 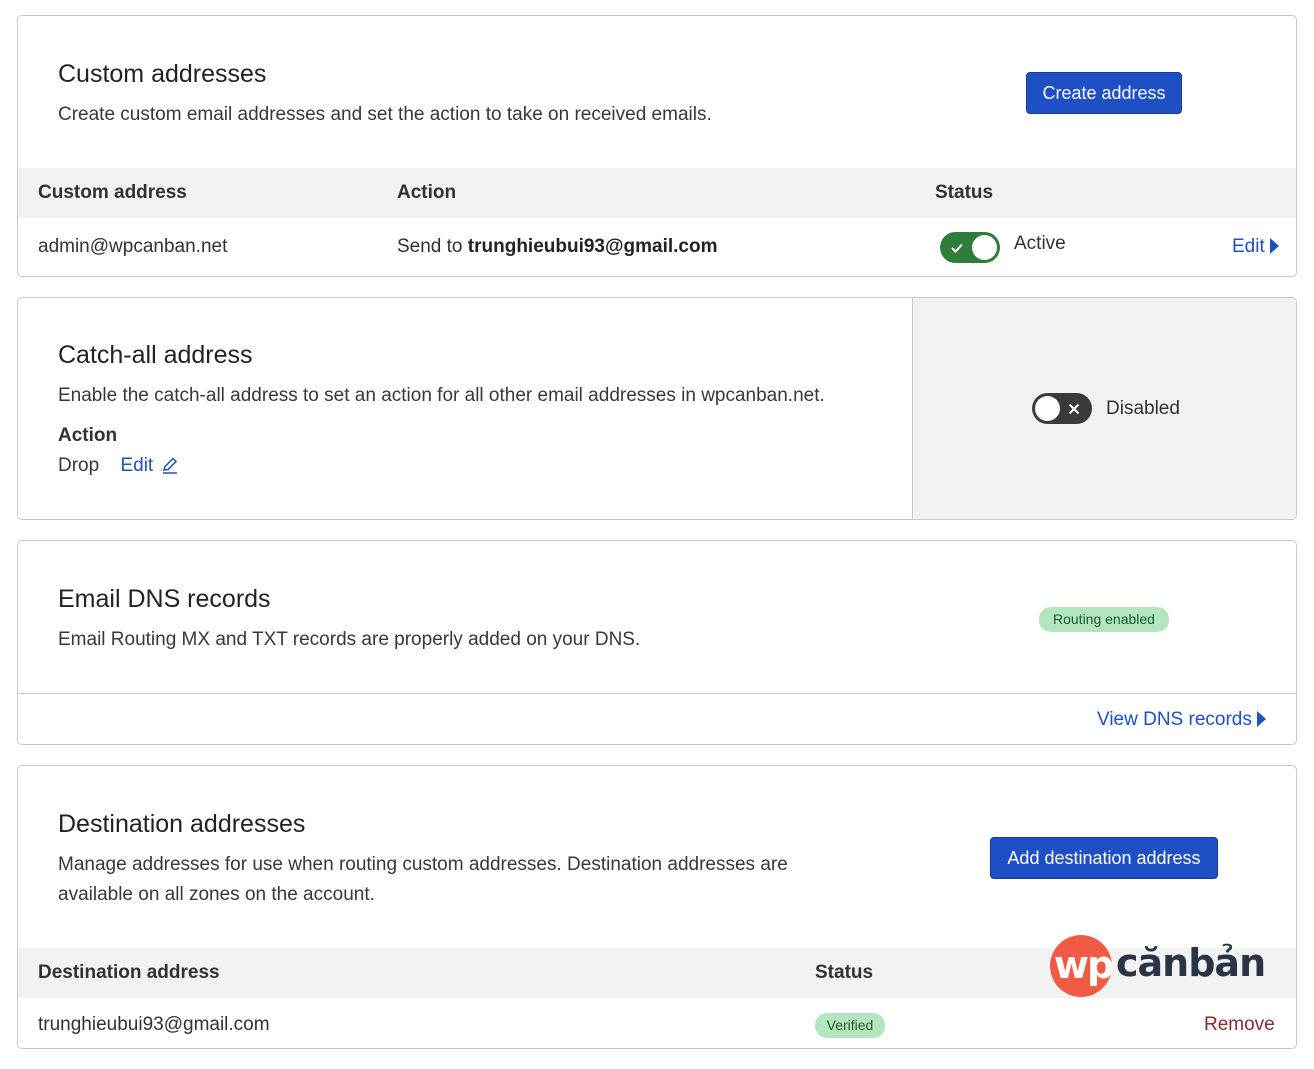 What do you see at coordinates (1062, 408) in the screenshot?
I see `catch-all-toggle` at bounding box center [1062, 408].